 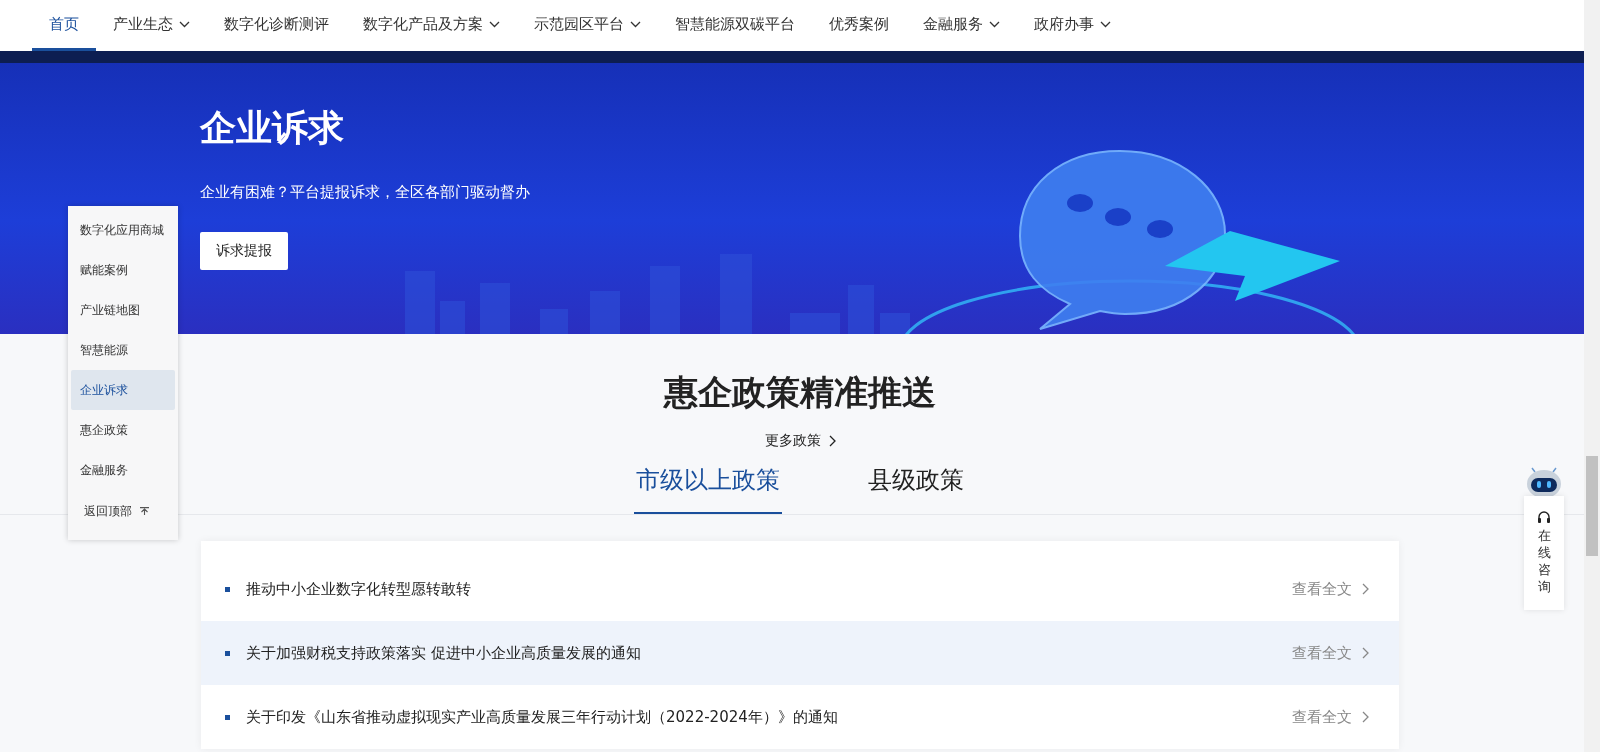 I want to click on nav-item: 智慧能源双碳平台, so click(x=735, y=25).